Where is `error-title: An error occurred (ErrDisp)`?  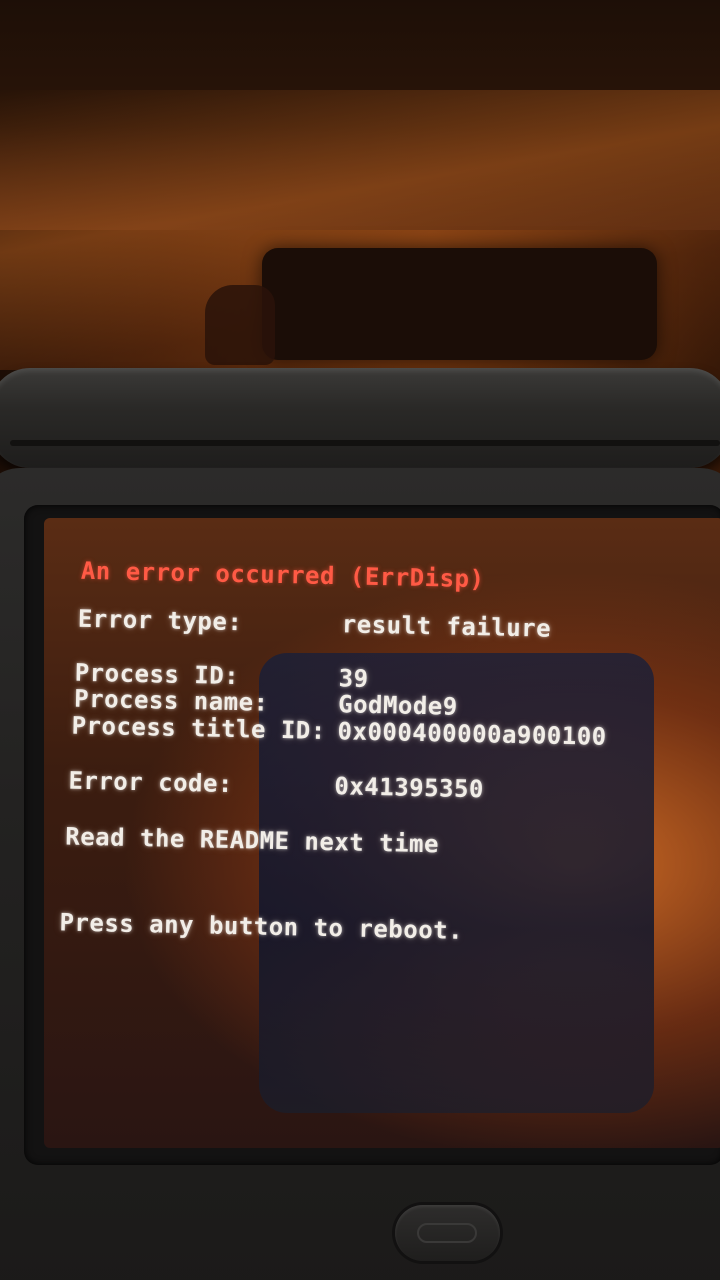
error-title: An error occurred (ErrDisp) is located at coordinates (282, 575).